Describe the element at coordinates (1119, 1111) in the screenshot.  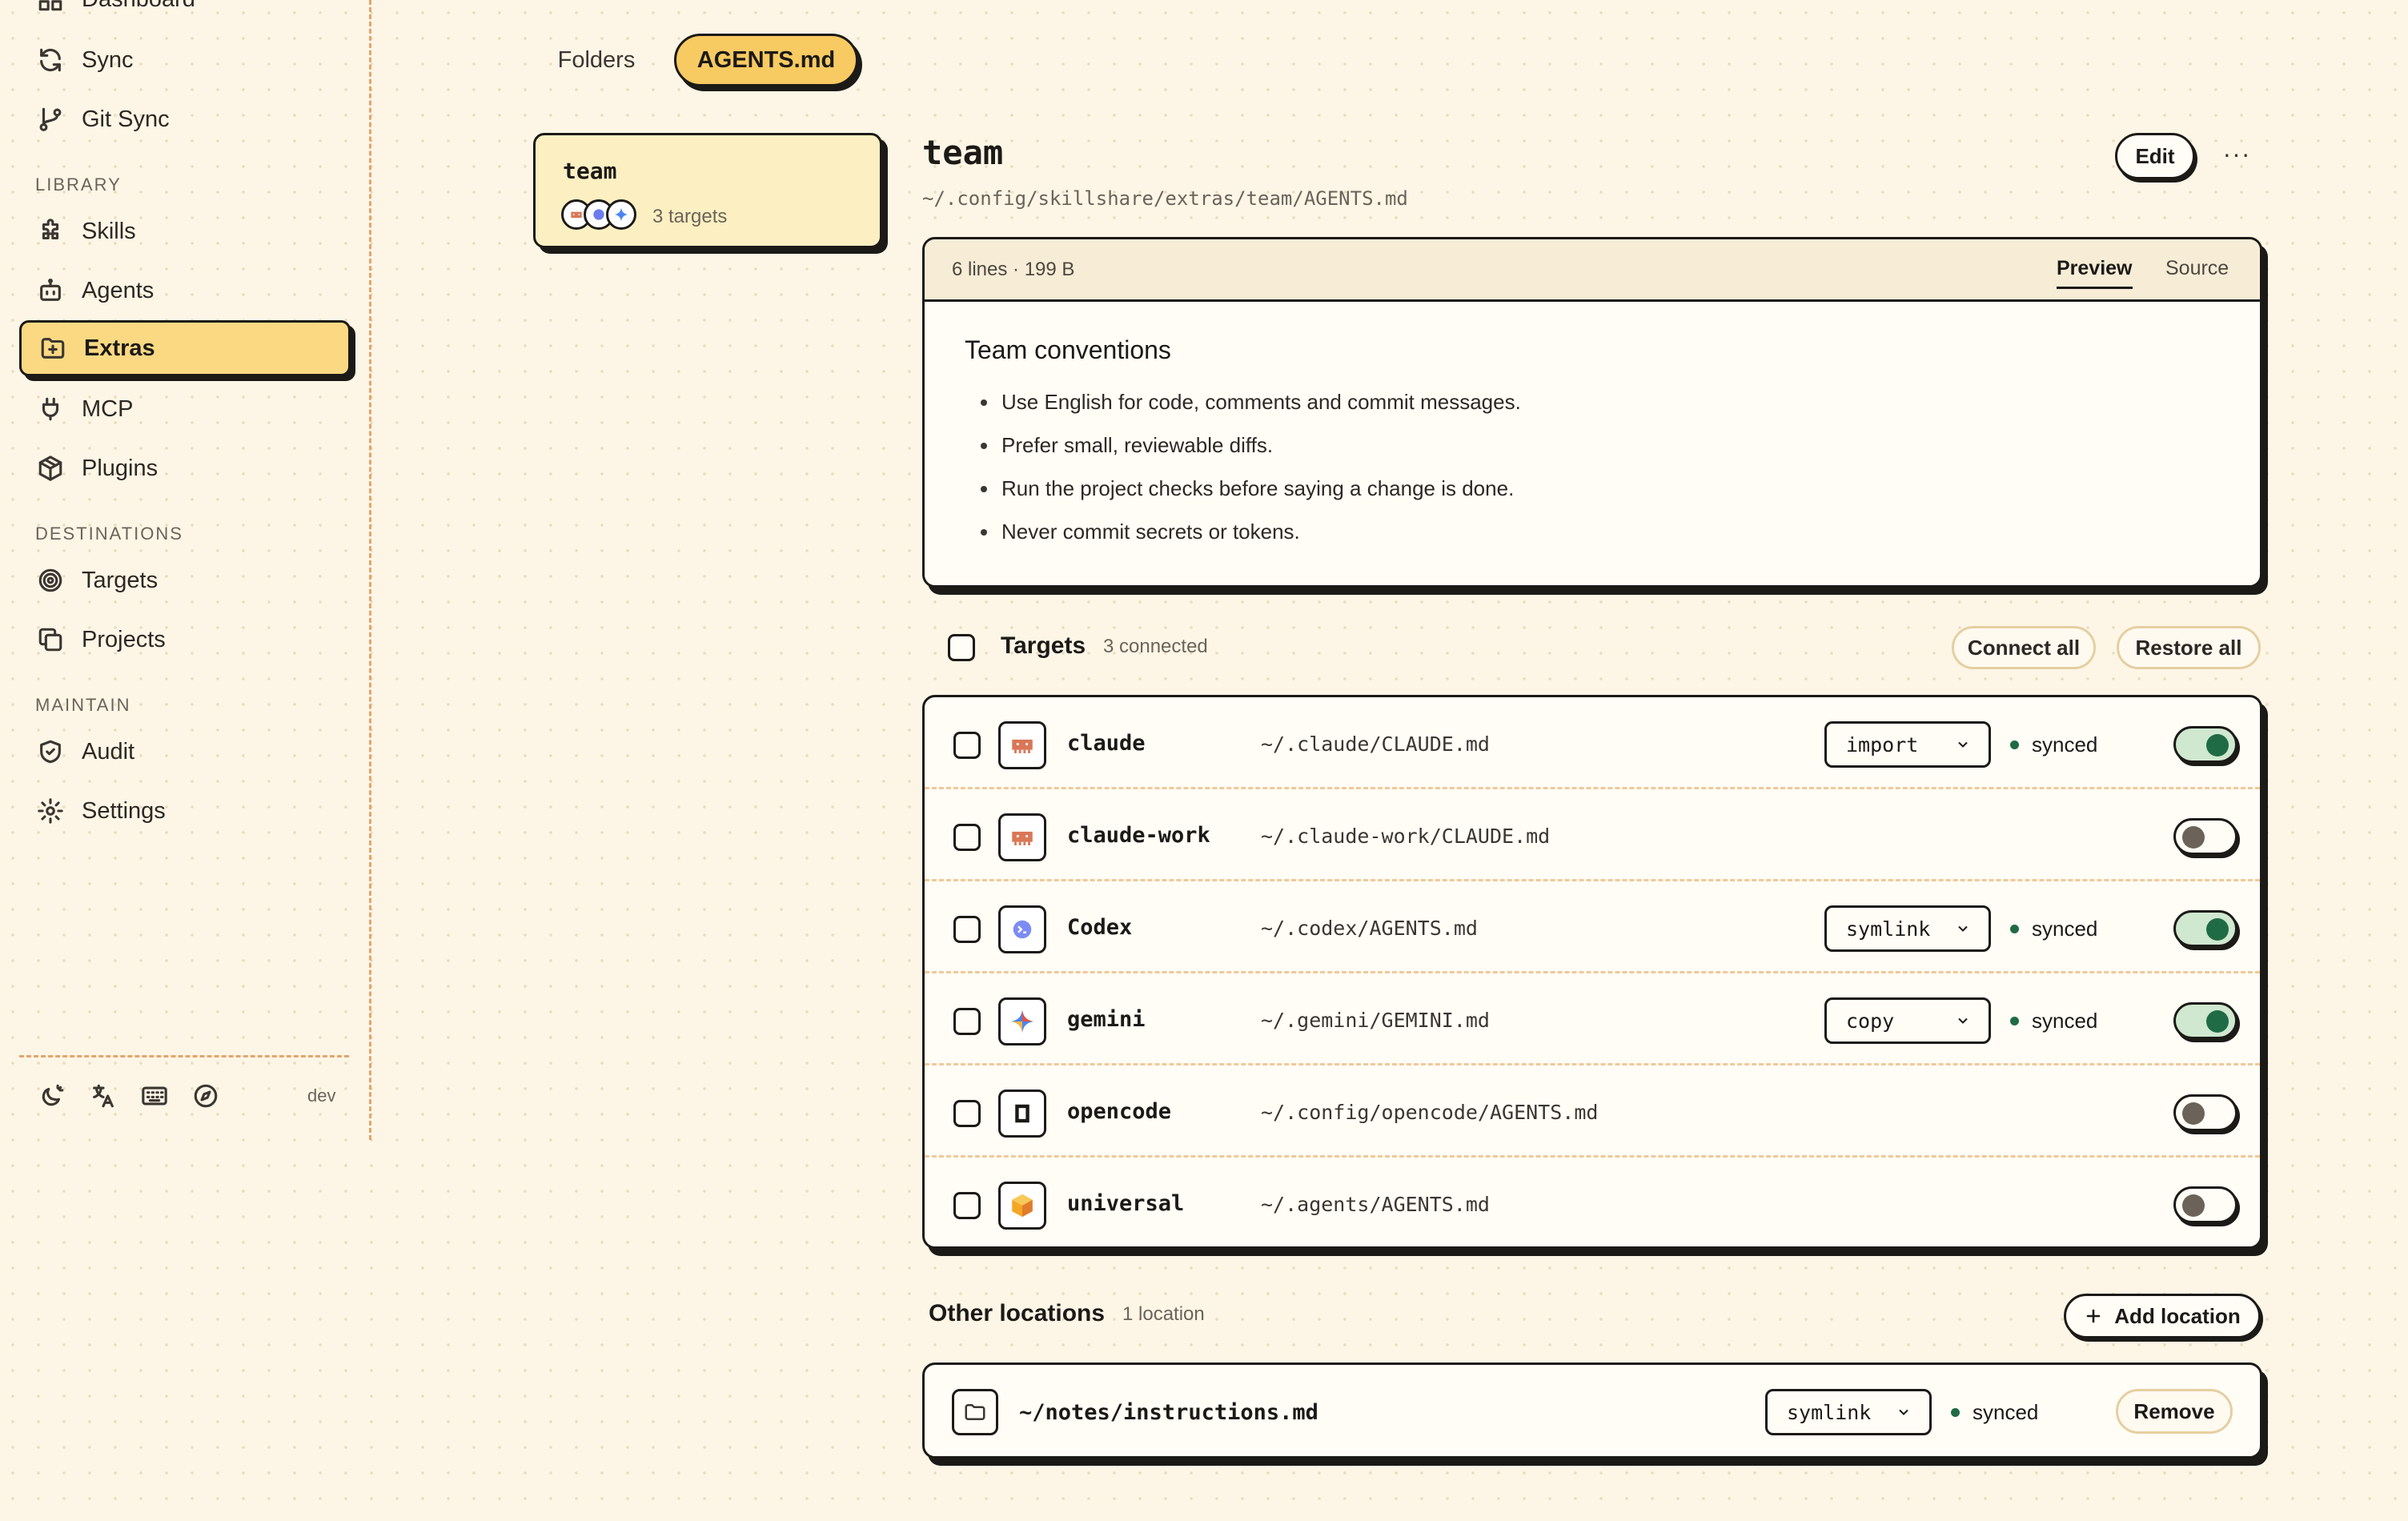
I see `target-name: opencode` at that location.